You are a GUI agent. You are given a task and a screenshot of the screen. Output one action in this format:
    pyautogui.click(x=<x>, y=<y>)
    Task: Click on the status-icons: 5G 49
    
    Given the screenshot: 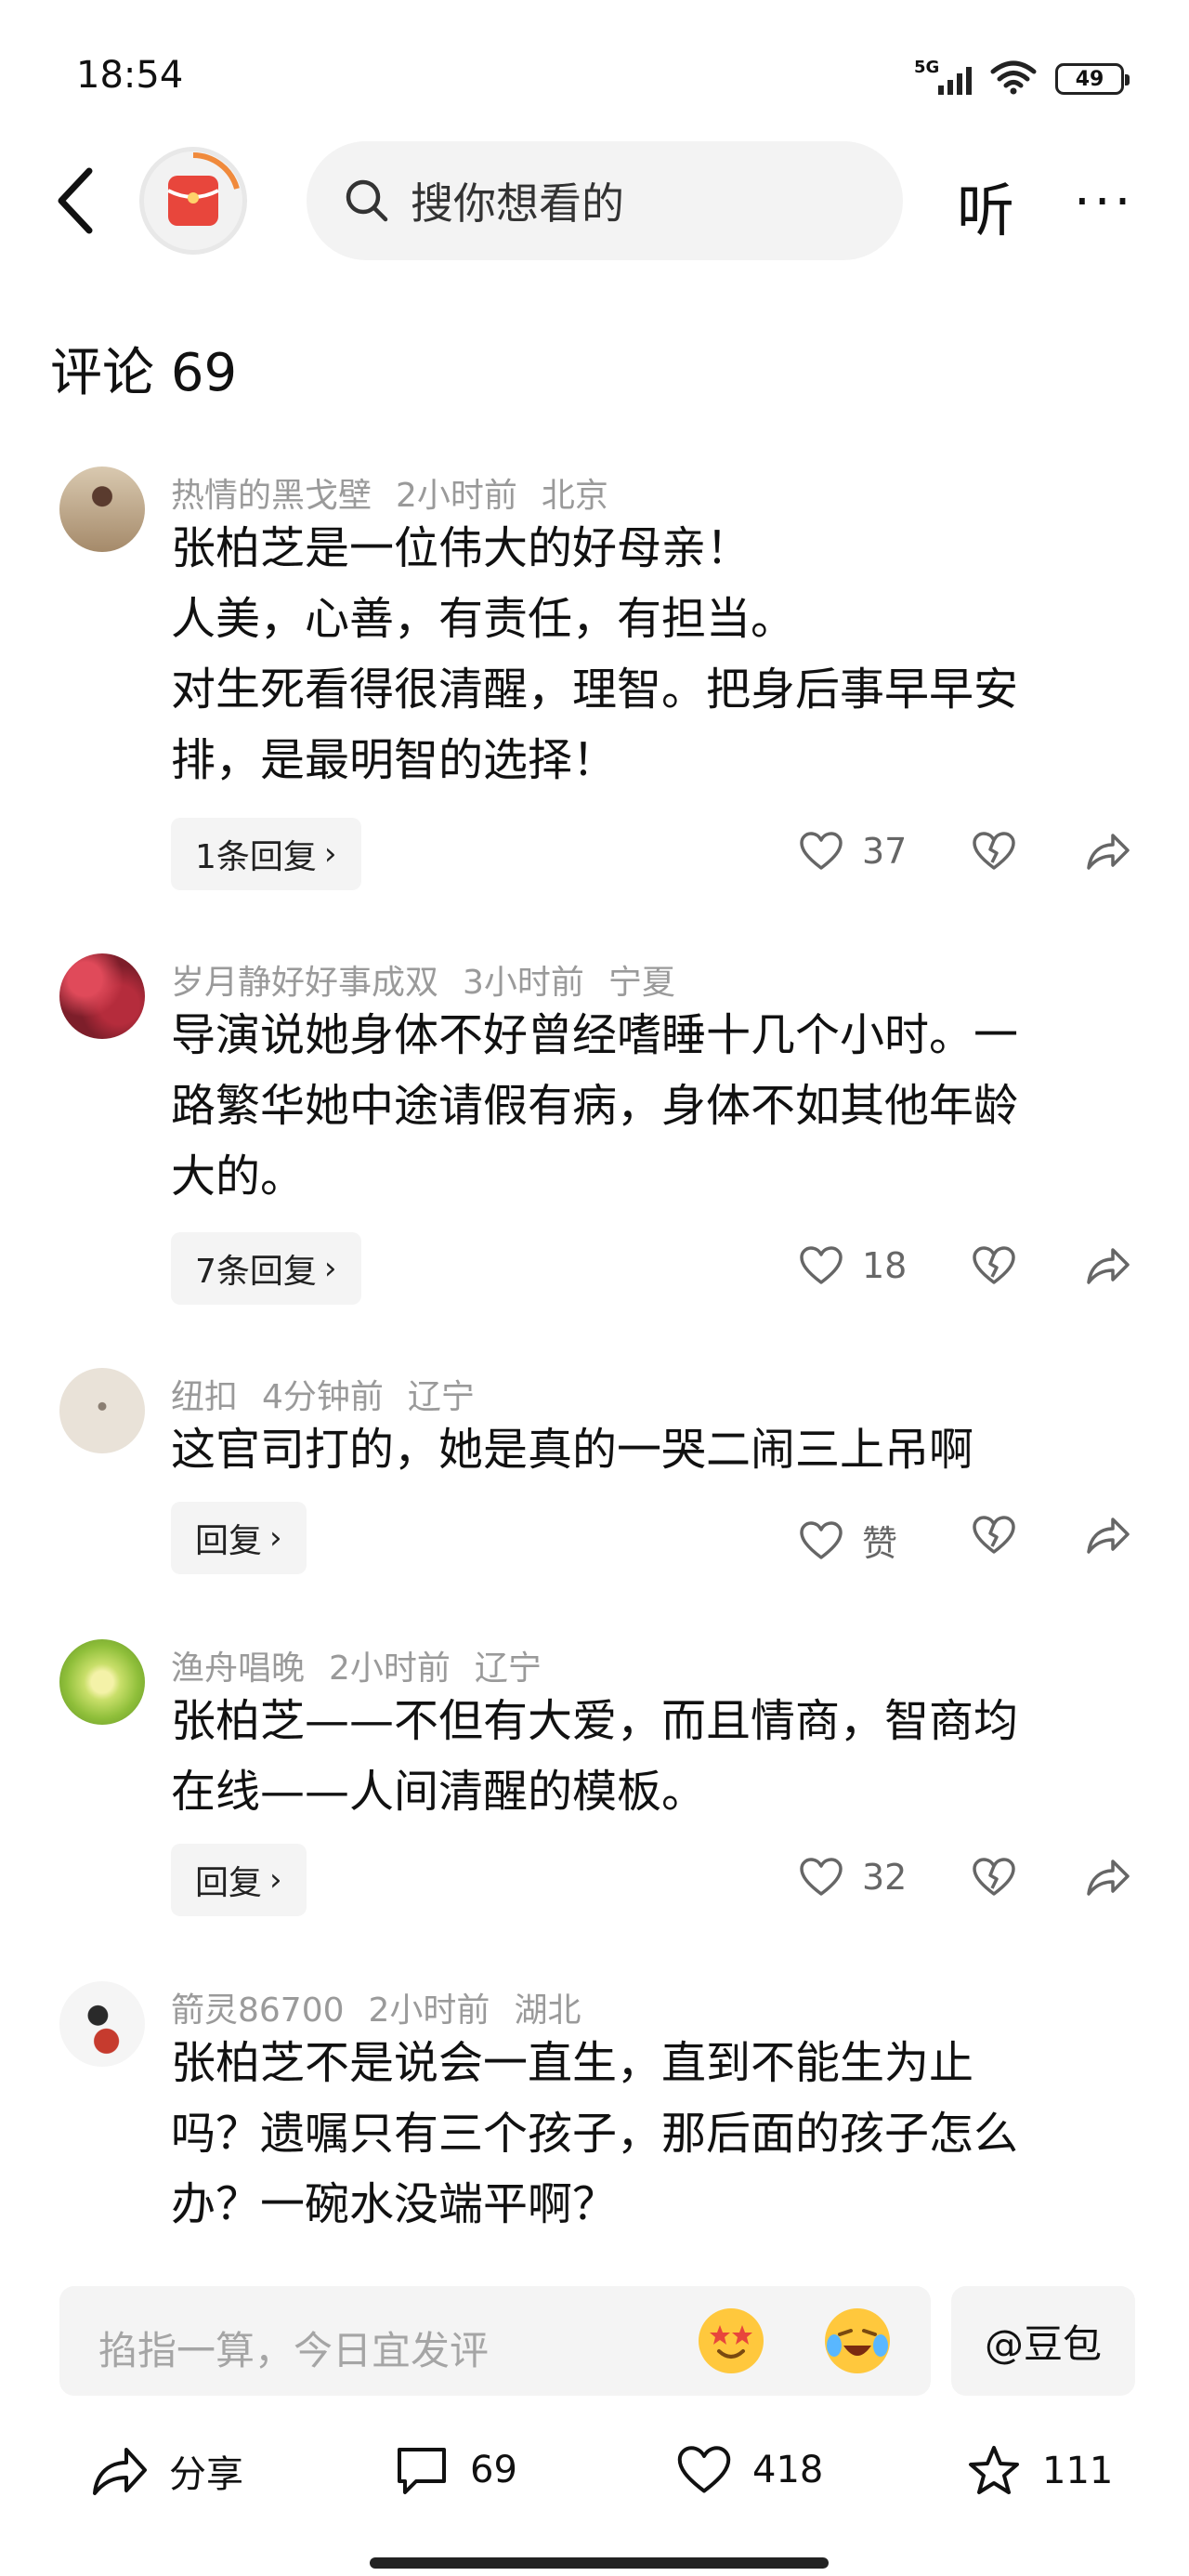 What is the action you would take?
    pyautogui.click(x=1022, y=78)
    